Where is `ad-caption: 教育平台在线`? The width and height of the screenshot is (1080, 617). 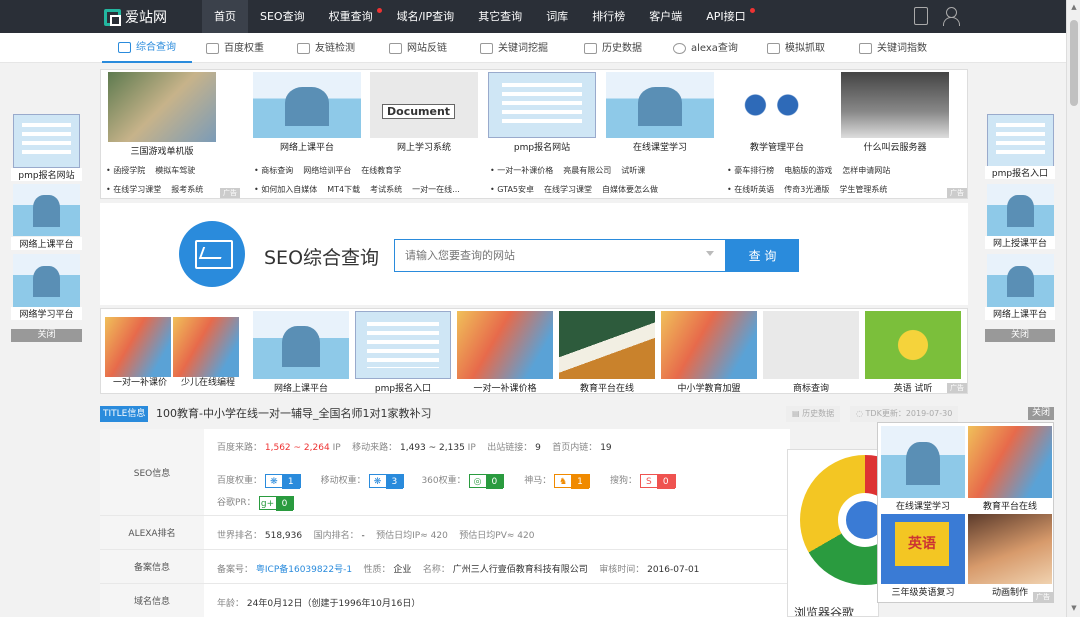 ad-caption: 教育平台在线 is located at coordinates (1010, 505).